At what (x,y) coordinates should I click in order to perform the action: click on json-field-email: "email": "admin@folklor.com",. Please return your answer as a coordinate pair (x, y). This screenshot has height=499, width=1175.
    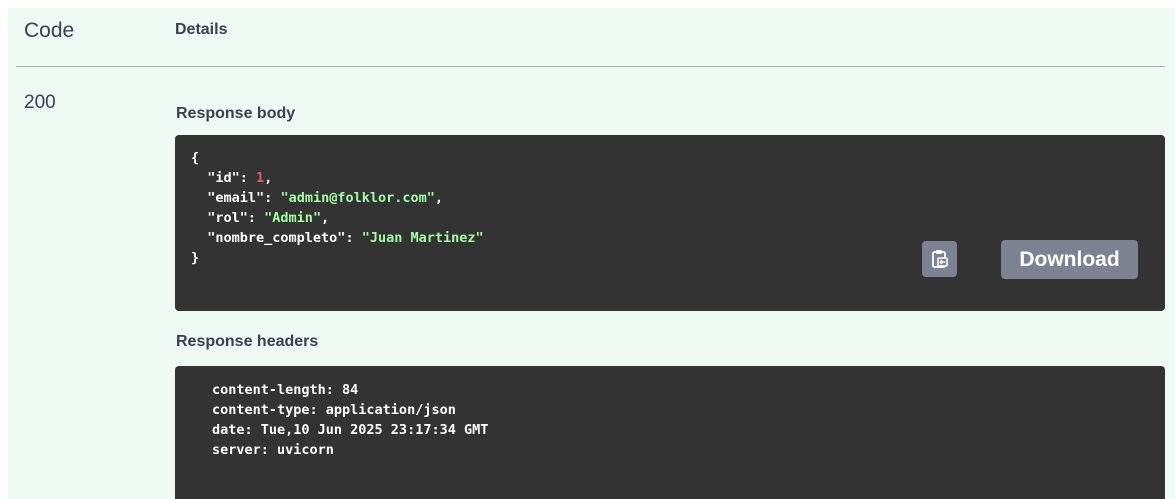
    Looking at the image, I should click on (325, 198).